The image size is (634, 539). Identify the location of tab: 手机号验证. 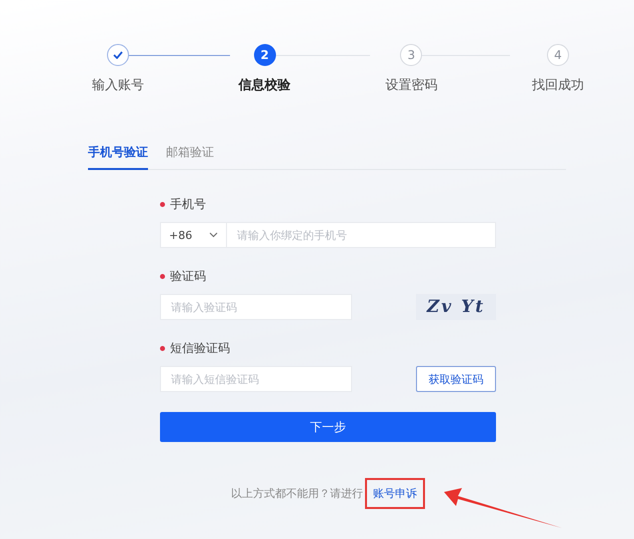
(118, 157).